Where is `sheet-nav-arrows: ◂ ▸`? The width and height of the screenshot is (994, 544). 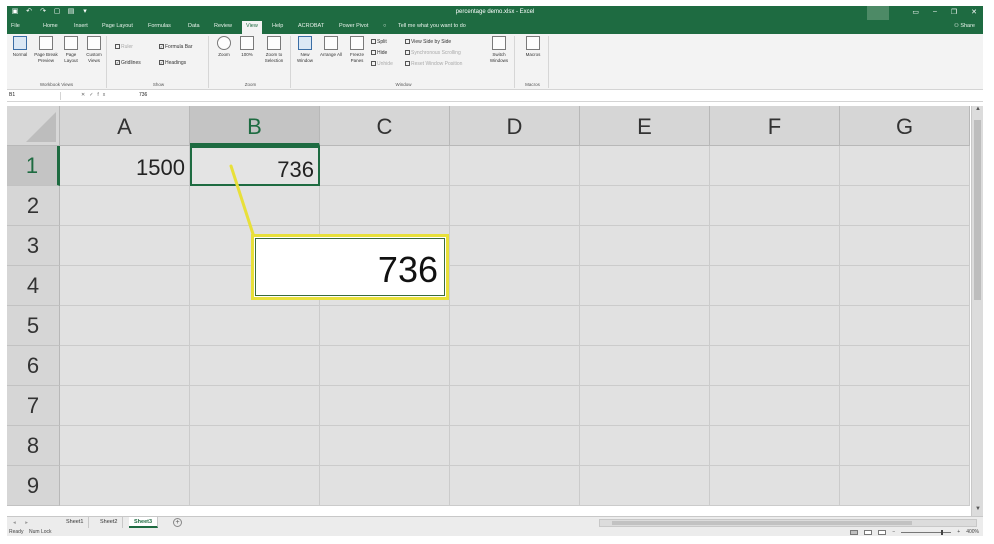 sheet-nav-arrows: ◂ ▸ is located at coordinates (22, 523).